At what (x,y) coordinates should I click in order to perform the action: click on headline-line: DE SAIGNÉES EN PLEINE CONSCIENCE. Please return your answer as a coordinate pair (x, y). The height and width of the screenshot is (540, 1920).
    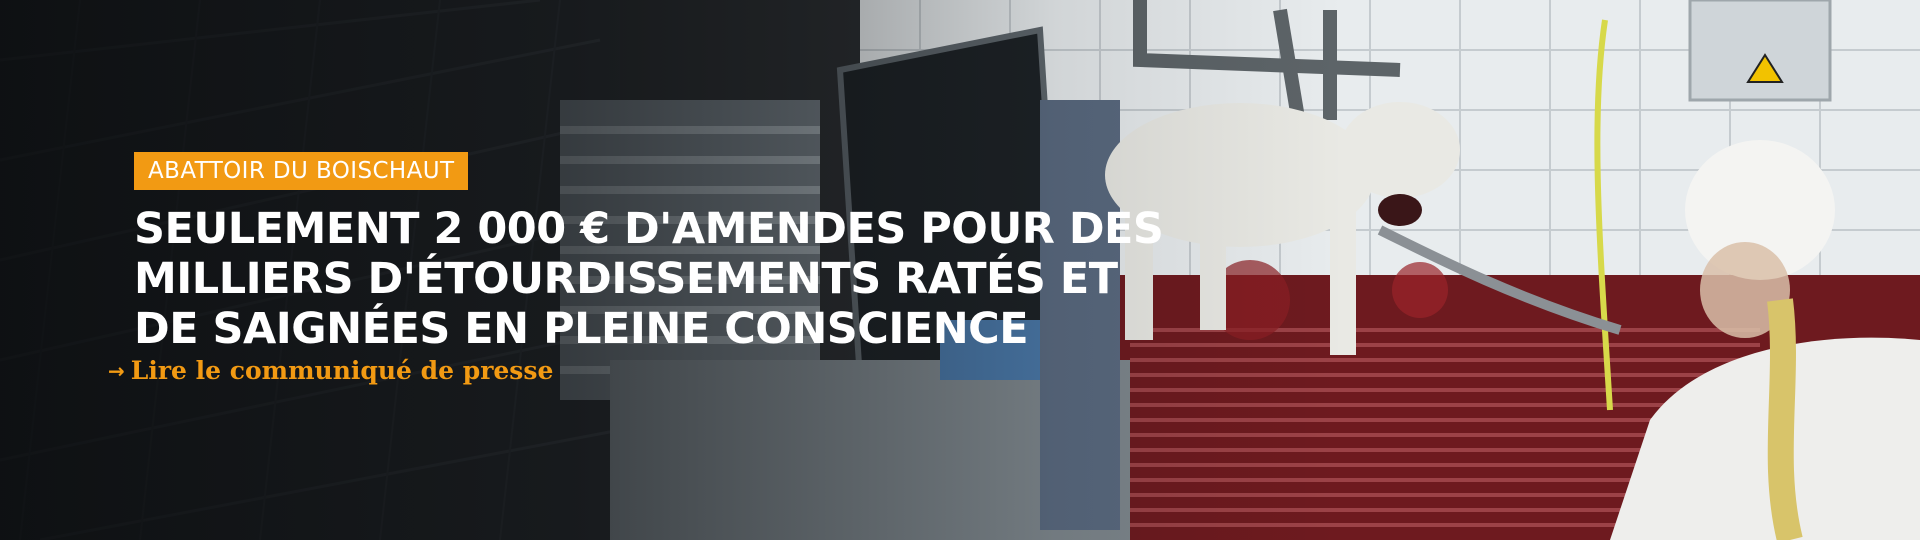
    Looking at the image, I should click on (581, 329).